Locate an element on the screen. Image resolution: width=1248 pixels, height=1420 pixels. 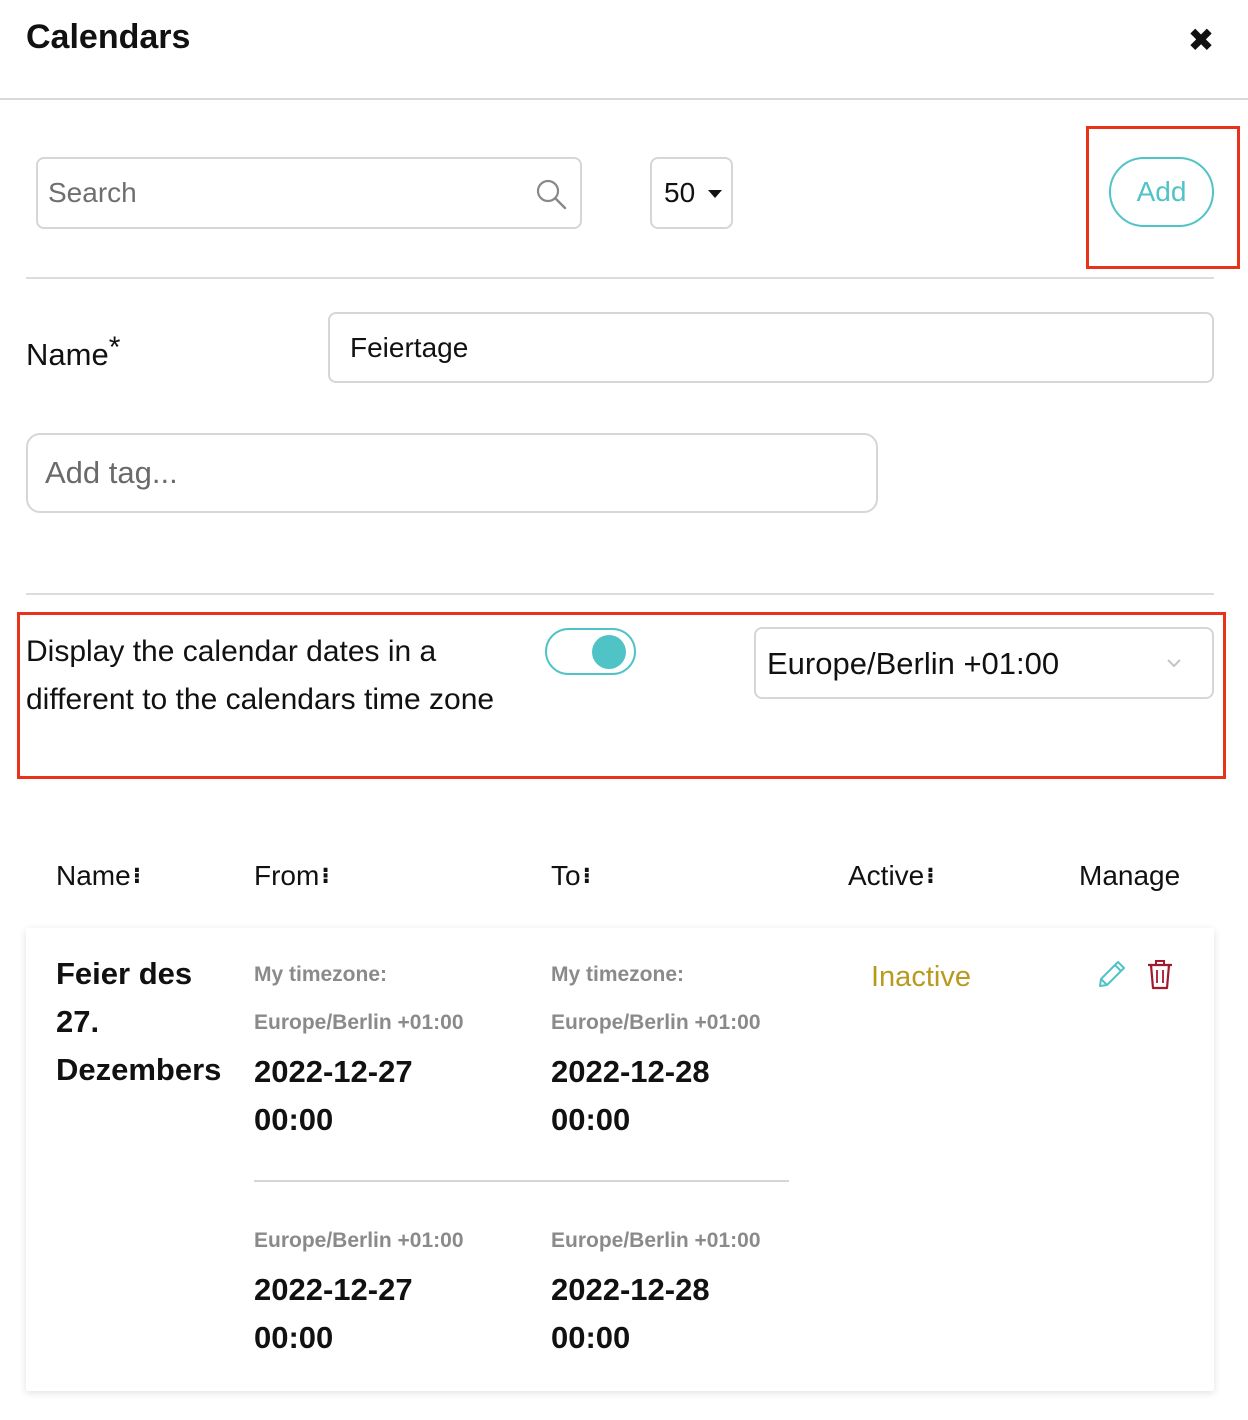
to-calendar-timezone: Europe/Berlin +01:00 is located at coordinates (656, 1240).